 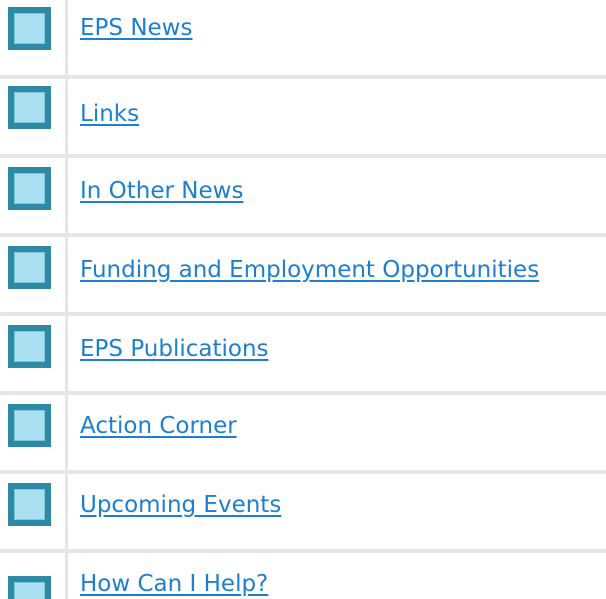 I want to click on menu-row-funding-employment: Funding and Employment Opportunities, so click(x=303, y=276).